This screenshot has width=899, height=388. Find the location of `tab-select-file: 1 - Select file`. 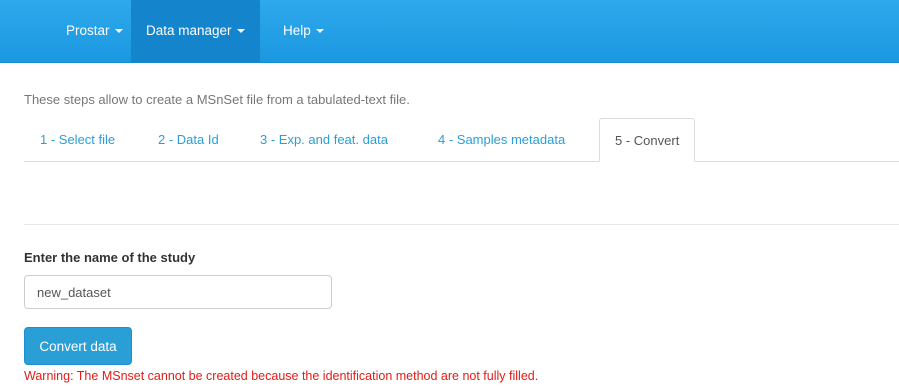

tab-select-file: 1 - Select file is located at coordinates (77, 139).